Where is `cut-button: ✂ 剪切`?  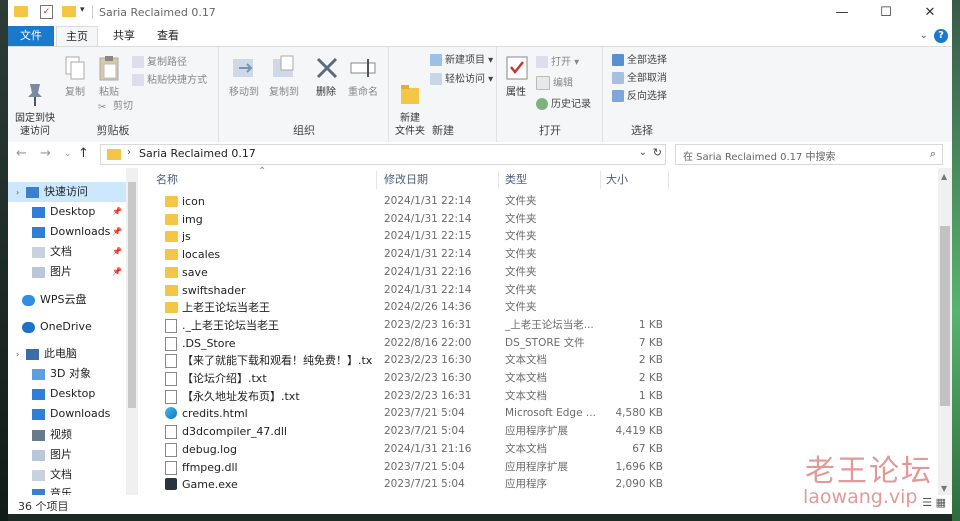 cut-button: ✂ 剪切 is located at coordinates (115, 107).